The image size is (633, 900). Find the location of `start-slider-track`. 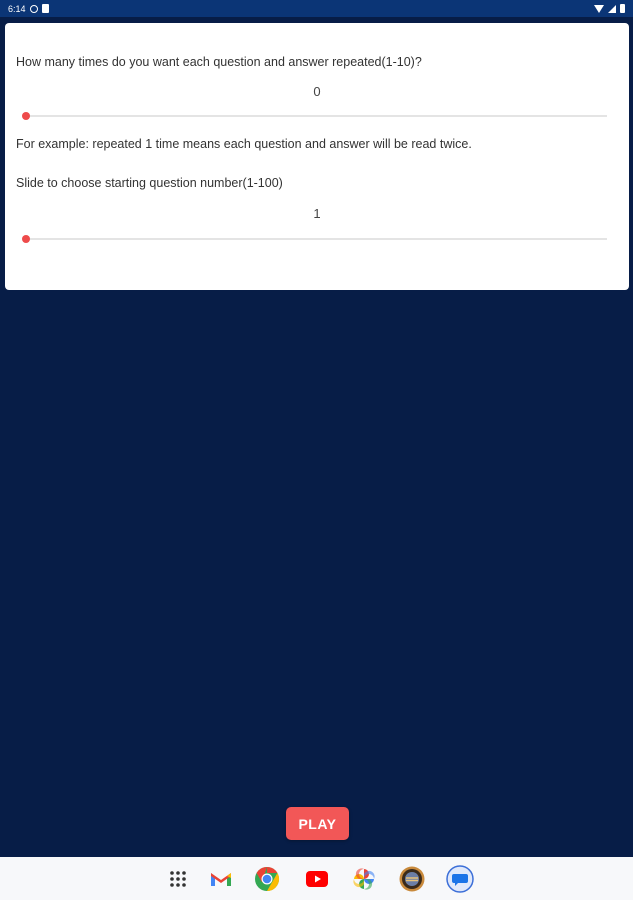

start-slider-track is located at coordinates (316, 239).